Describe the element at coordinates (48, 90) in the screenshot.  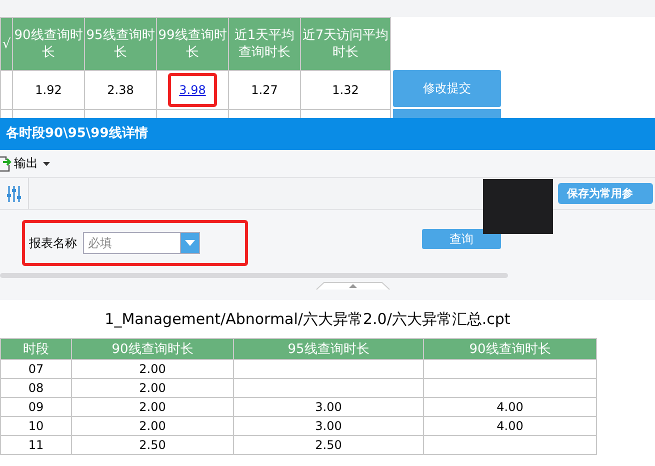
I see `cell-value: 1.92` at that location.